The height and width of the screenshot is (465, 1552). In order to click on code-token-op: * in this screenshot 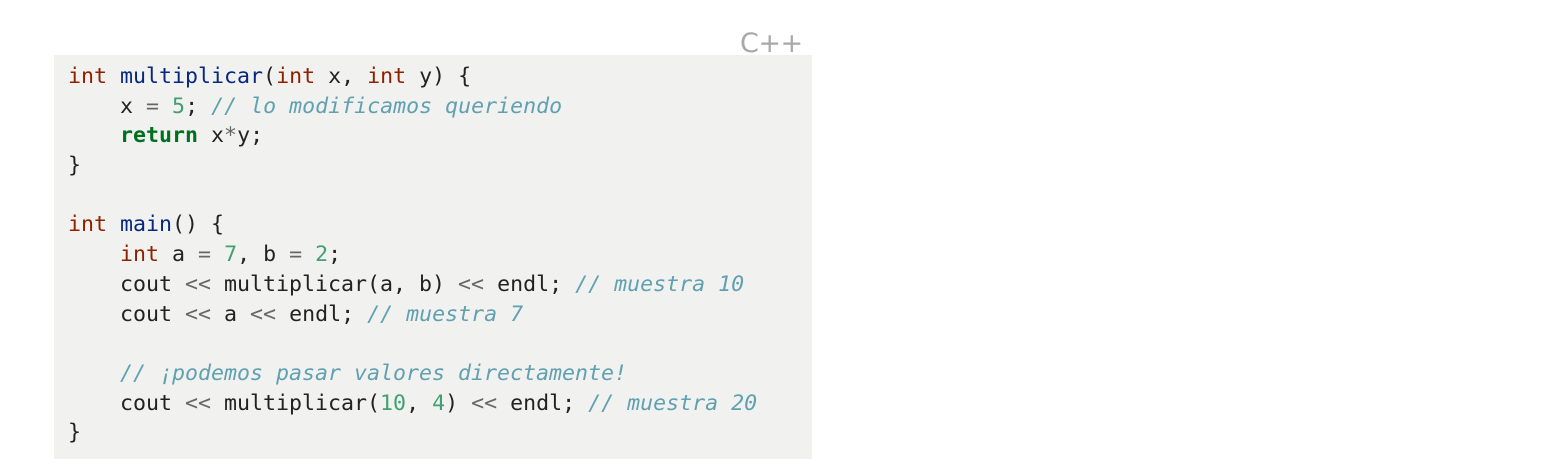, I will do `click(231, 136)`.